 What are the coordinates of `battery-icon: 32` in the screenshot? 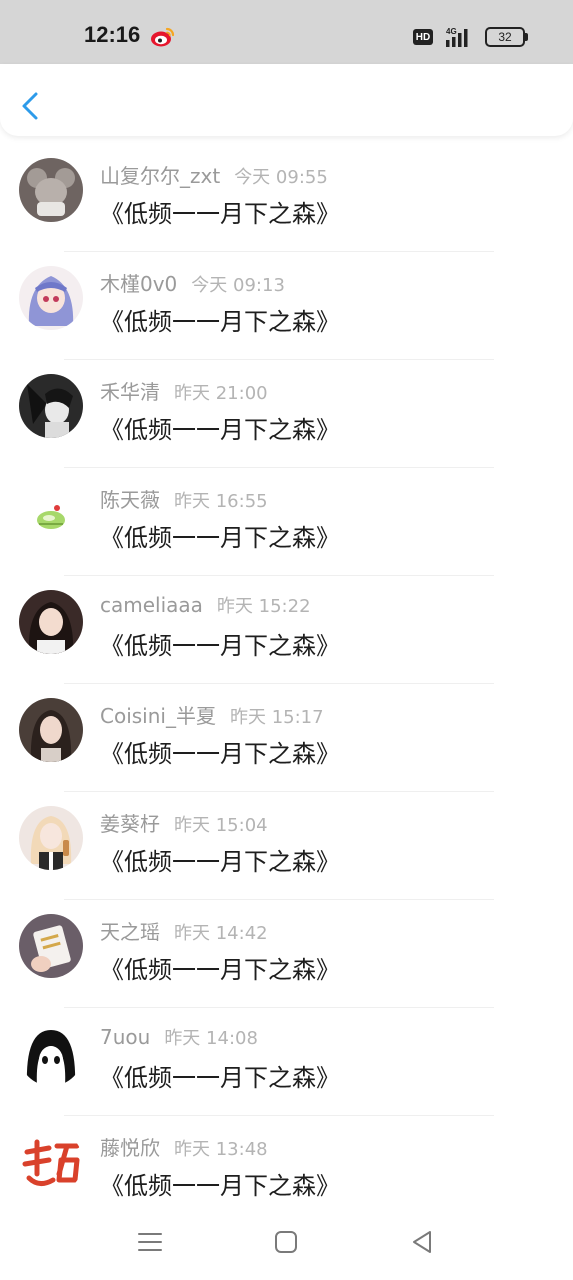 It's located at (506, 37).